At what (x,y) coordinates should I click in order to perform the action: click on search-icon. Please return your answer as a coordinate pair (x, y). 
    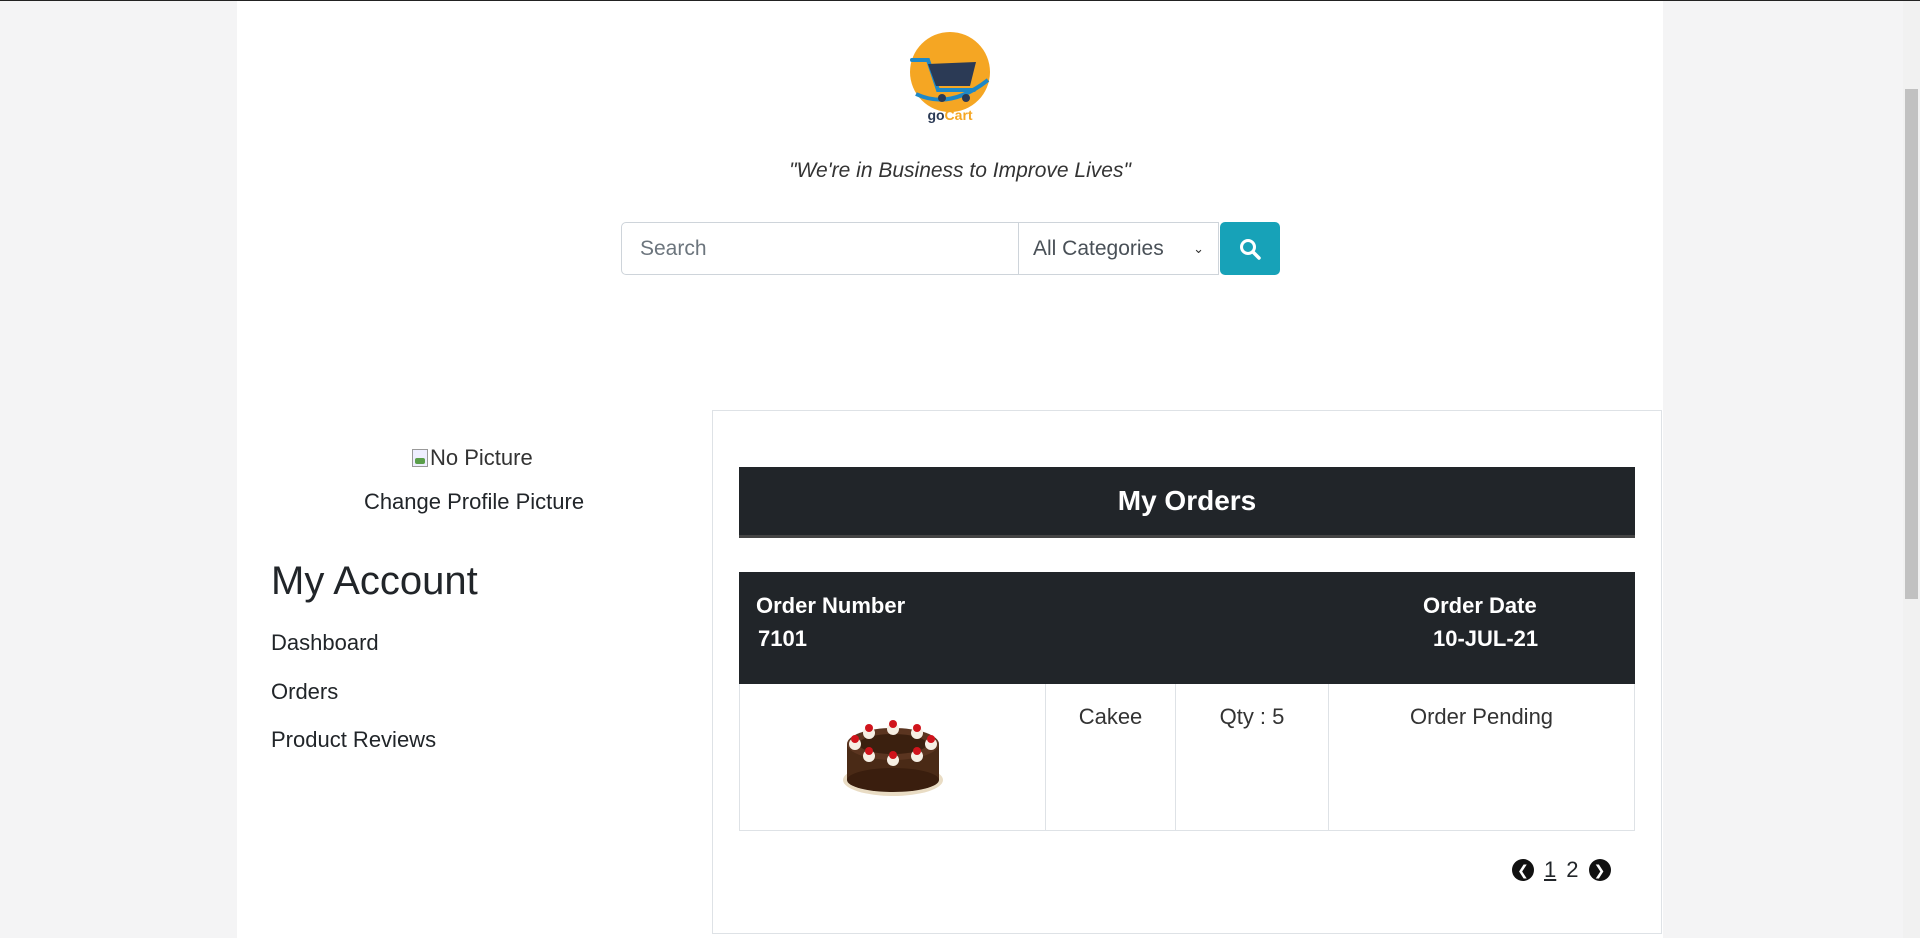
    Looking at the image, I should click on (1250, 249).